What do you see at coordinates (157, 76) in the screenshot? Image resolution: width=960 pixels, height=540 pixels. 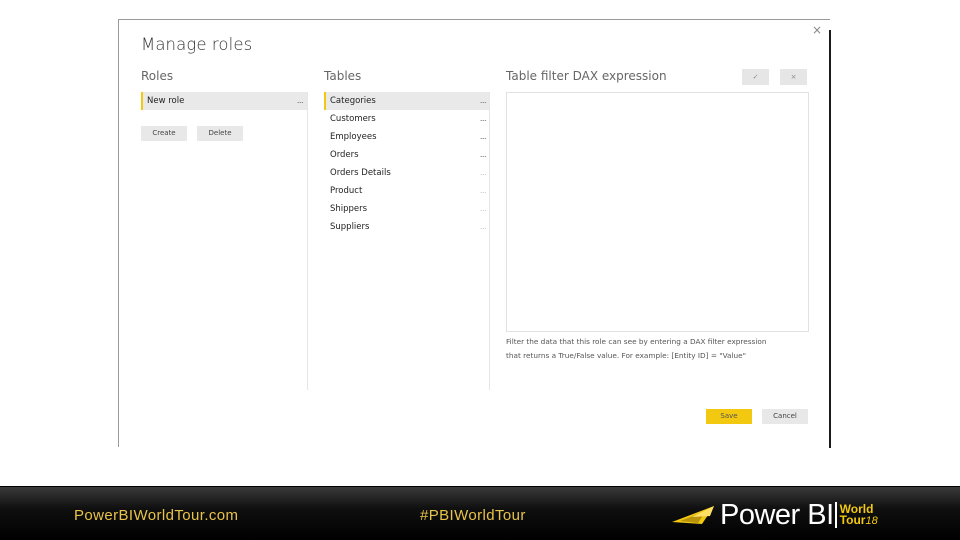 I see `roles-heading: Roles` at bounding box center [157, 76].